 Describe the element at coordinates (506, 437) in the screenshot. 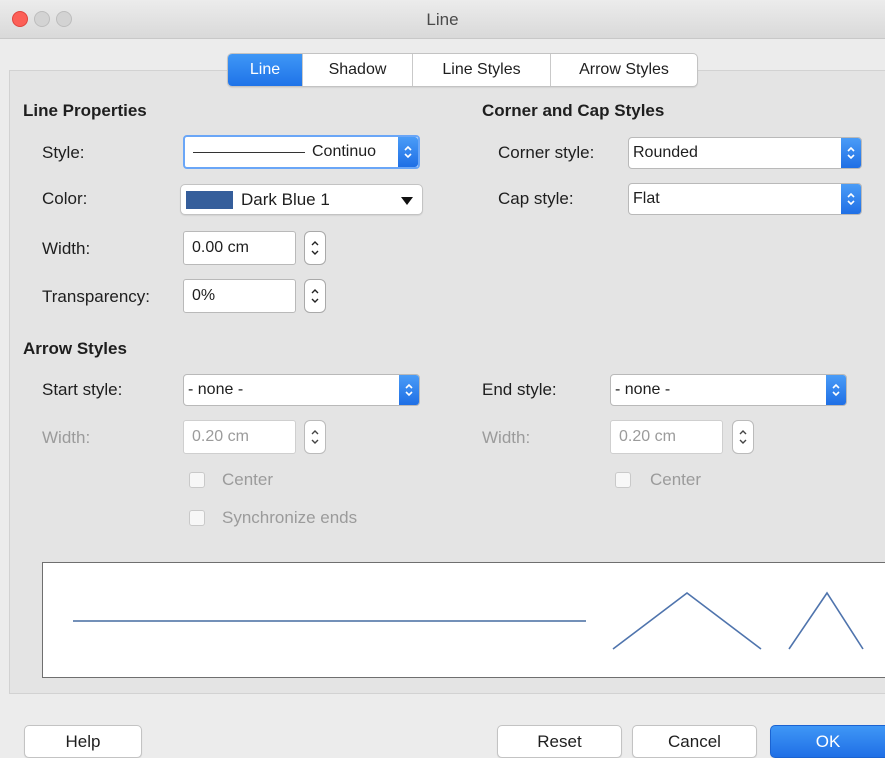

I see `end-width-label: Width:` at that location.